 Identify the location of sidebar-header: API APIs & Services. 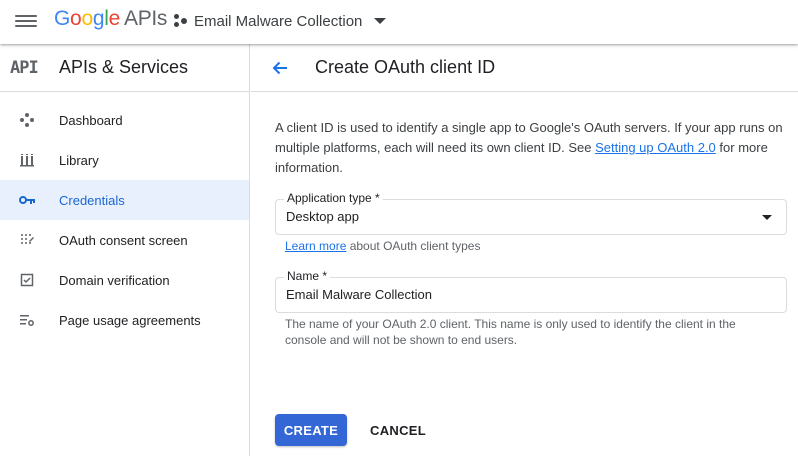
(124, 68).